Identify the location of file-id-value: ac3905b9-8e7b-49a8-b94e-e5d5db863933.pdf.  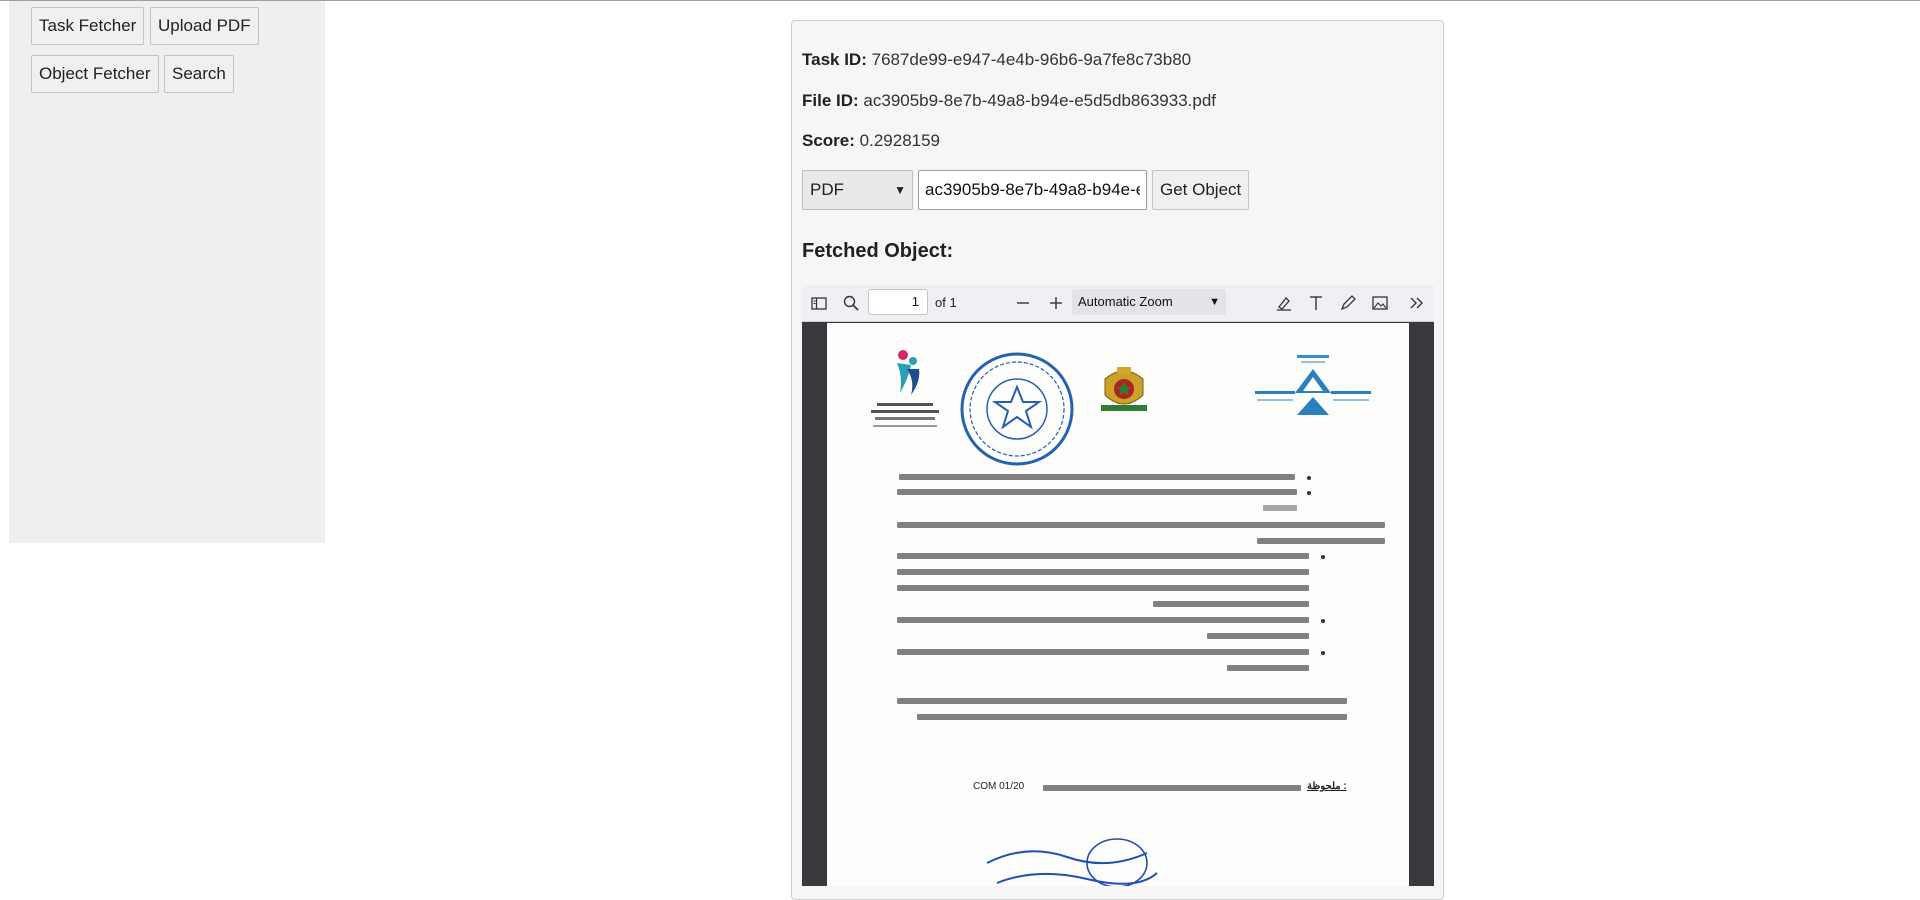
(1039, 100).